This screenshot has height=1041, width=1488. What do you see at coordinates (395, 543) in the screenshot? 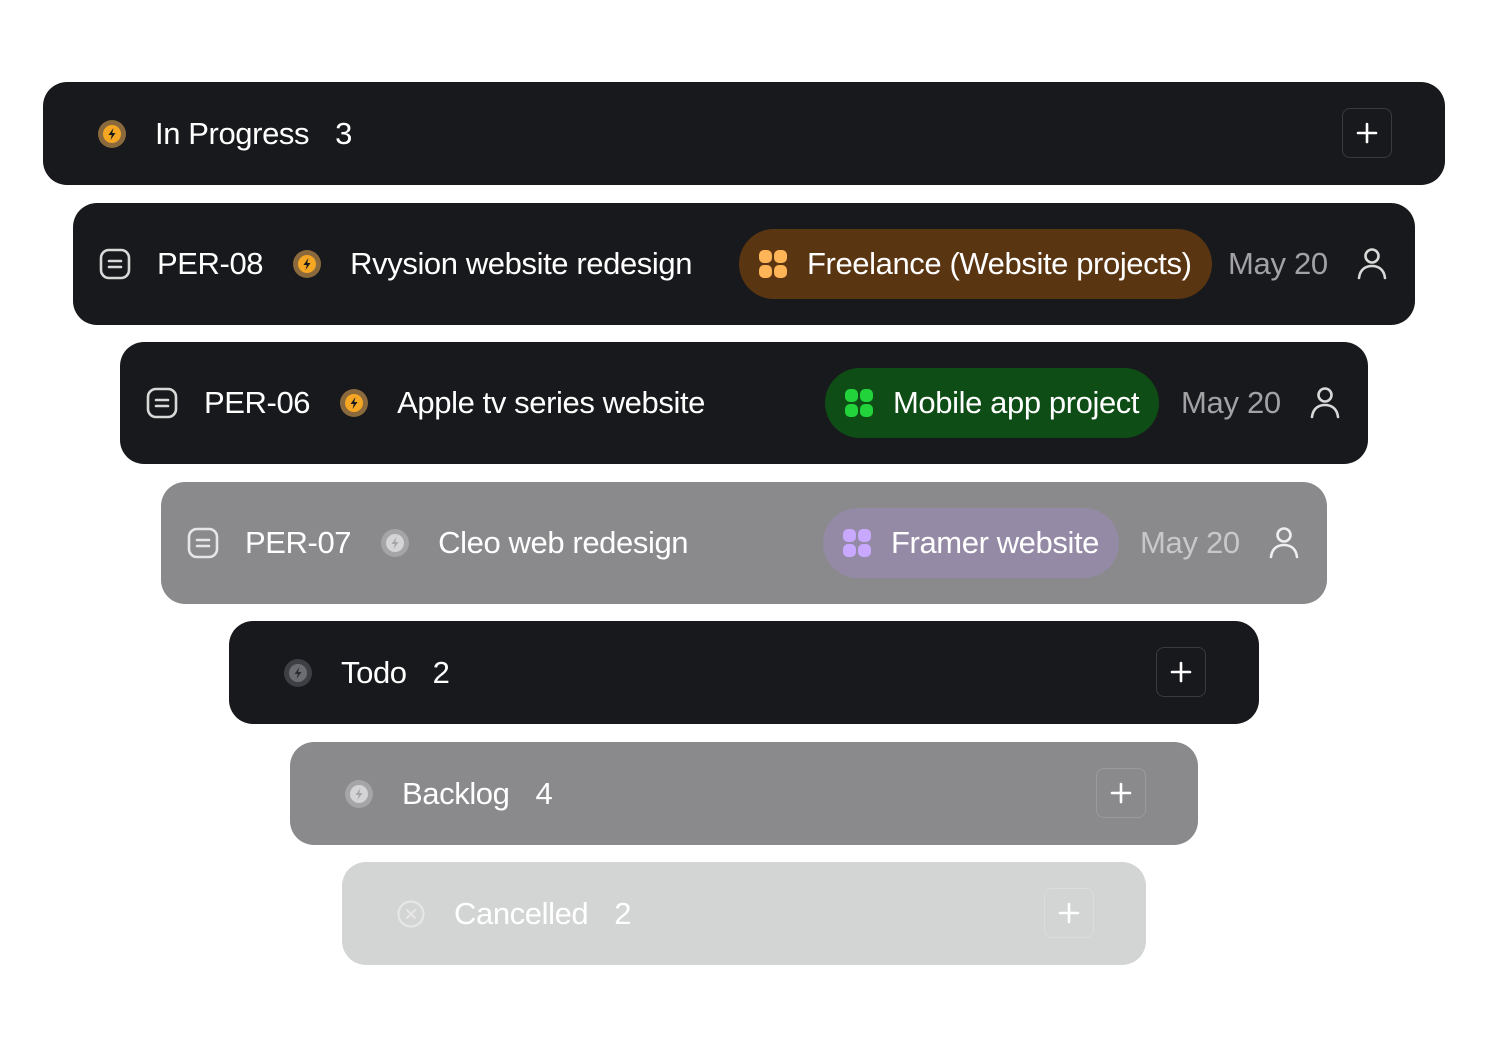
I see `neutral-bolt-icon` at bounding box center [395, 543].